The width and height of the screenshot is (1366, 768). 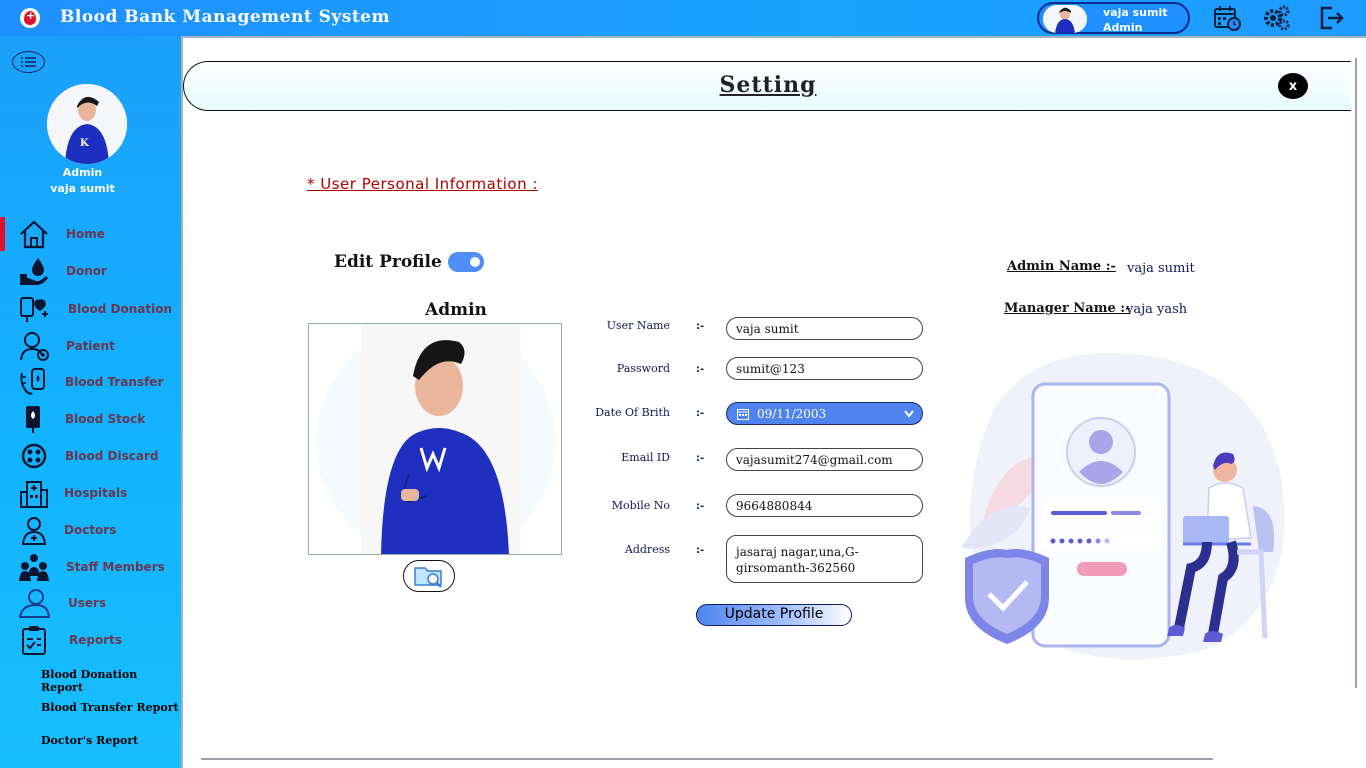 I want to click on manager-name-label: Manager Name :-, so click(x=1067, y=308).